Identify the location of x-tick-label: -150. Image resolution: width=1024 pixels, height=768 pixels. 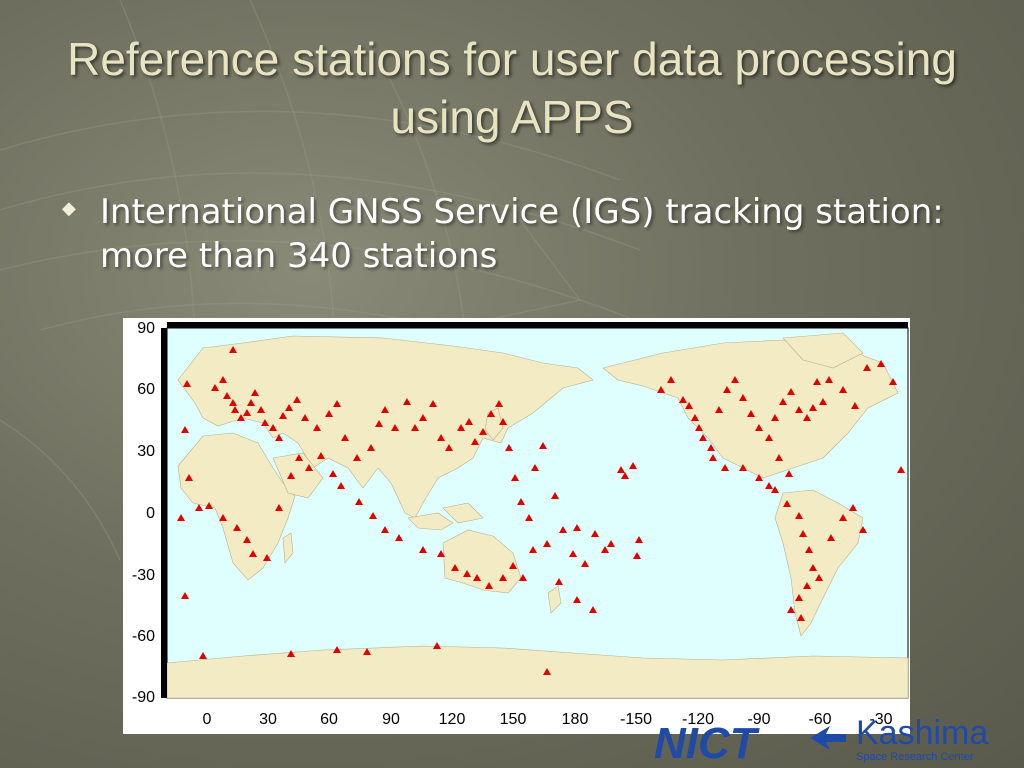
(636, 719).